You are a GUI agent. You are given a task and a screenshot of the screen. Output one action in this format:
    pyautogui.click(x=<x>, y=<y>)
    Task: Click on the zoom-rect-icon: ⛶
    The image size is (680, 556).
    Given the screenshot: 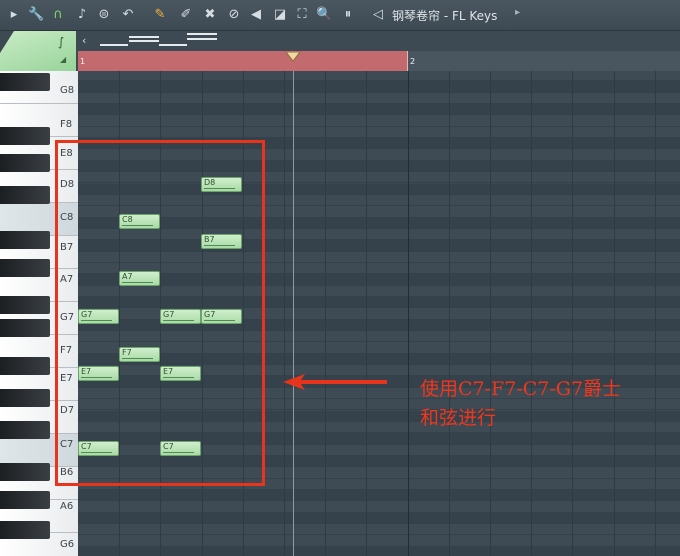 What is the action you would take?
    pyautogui.click(x=302, y=15)
    